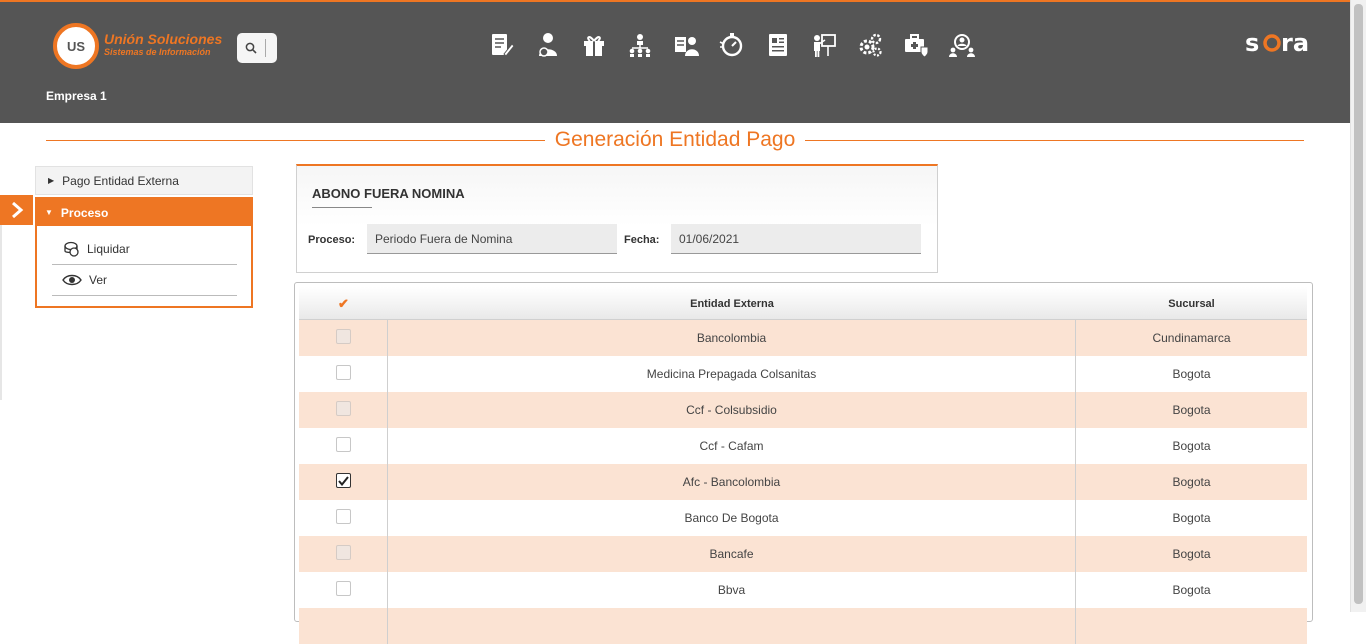 The image size is (1366, 644). Describe the element at coordinates (962, 45) in the screenshot. I see `group-search-icon` at that location.